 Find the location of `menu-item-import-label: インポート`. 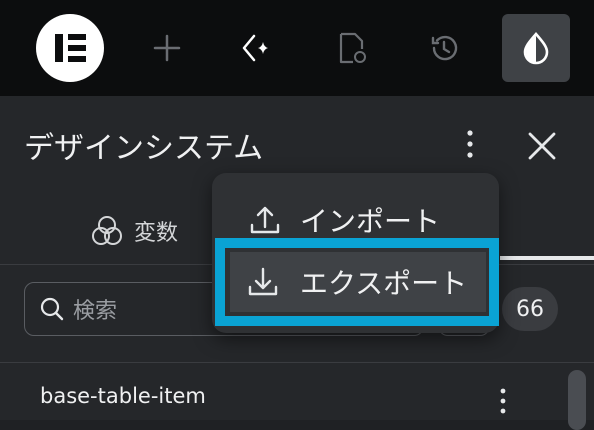

menu-item-import-label: インポート is located at coordinates (370, 221).